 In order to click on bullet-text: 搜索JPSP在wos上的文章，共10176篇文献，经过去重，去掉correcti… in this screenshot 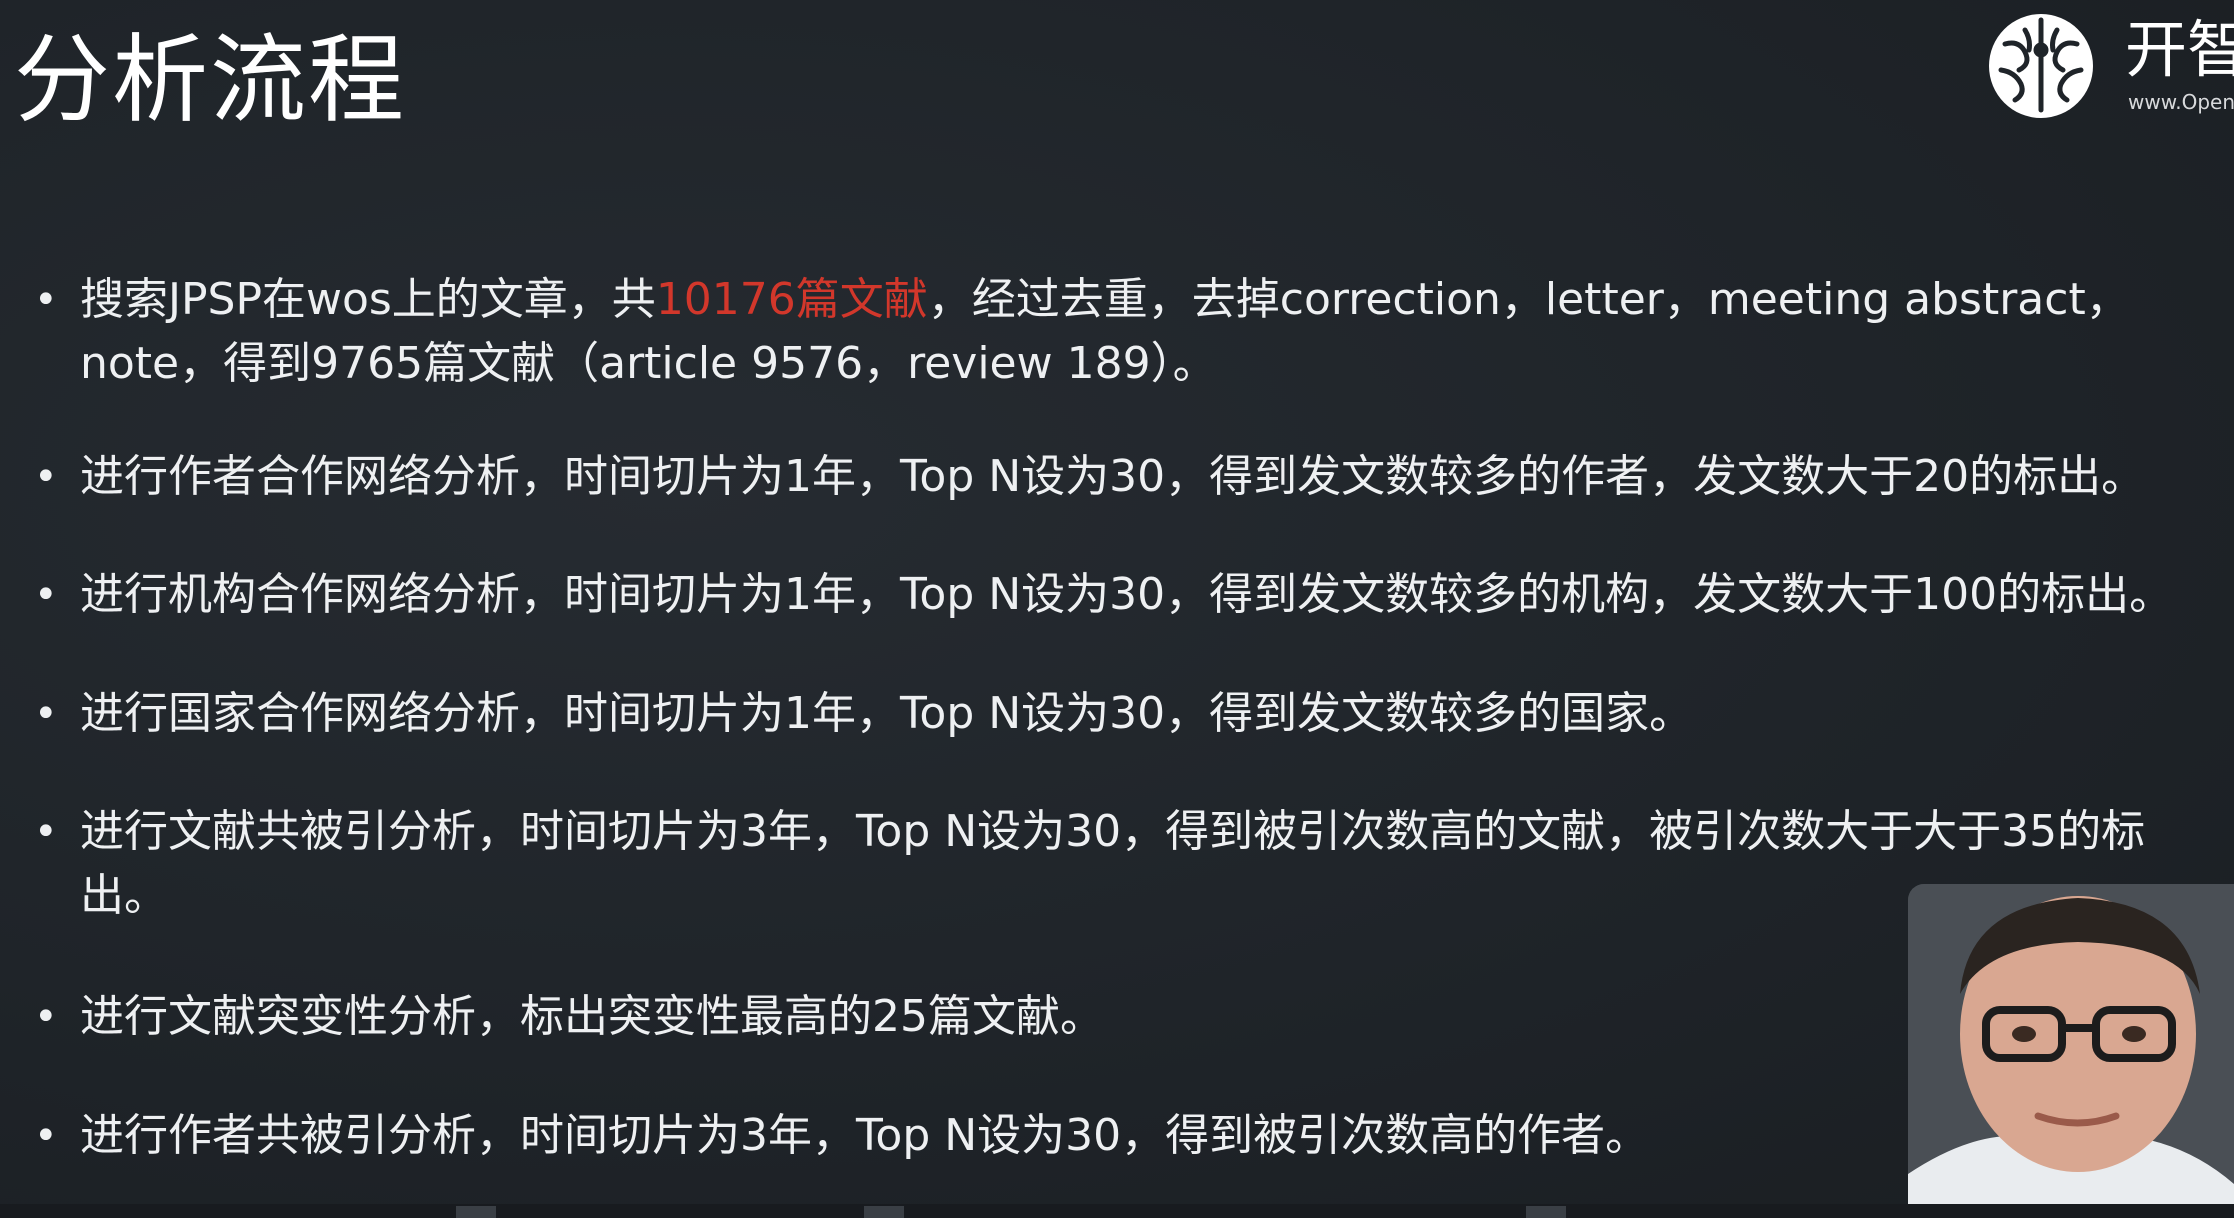, I will do `click(1155, 332)`.